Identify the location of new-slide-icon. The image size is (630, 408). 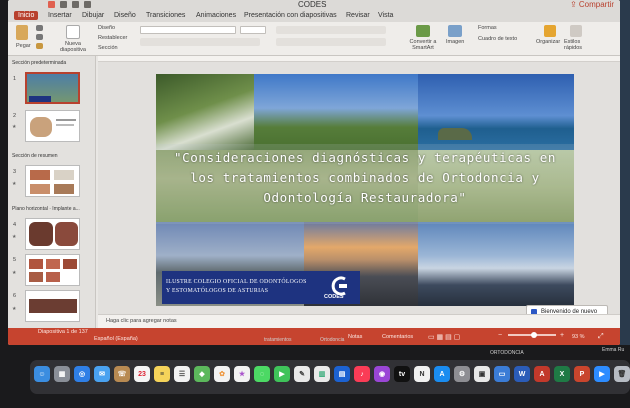
(73, 32).